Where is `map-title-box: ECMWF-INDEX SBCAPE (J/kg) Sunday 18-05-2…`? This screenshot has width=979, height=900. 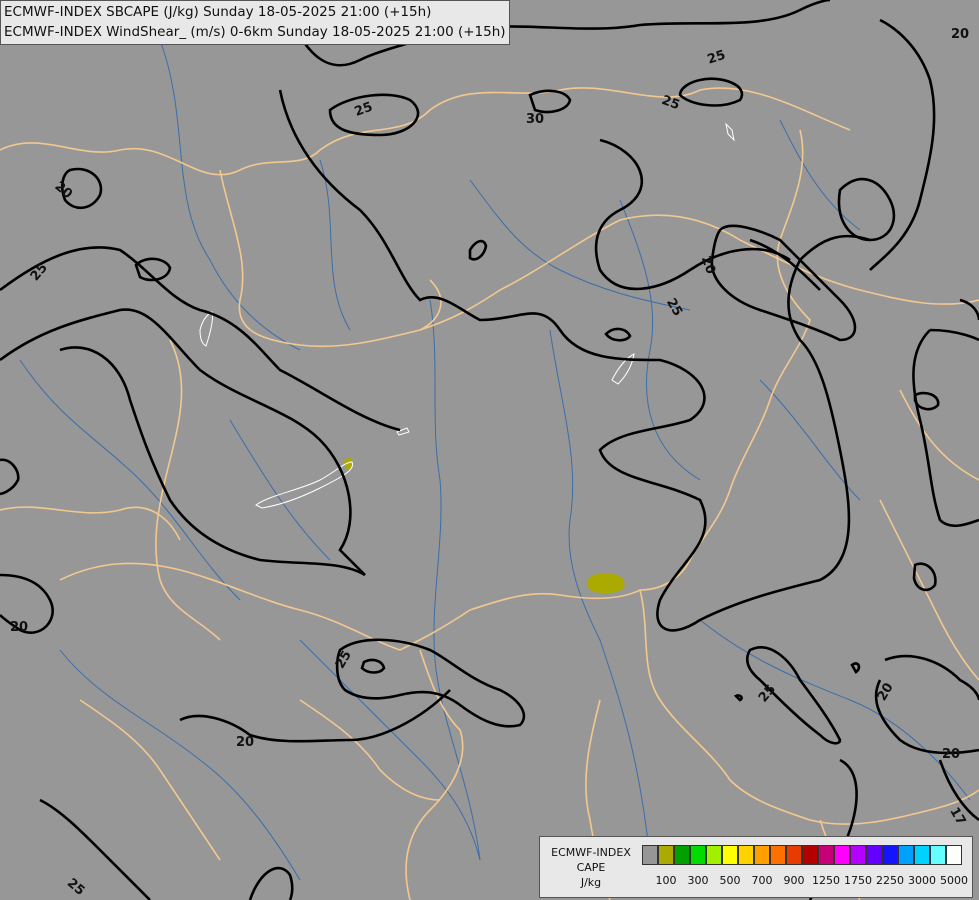 map-title-box: ECMWF-INDEX SBCAPE (J/kg) Sunday 18-05-2… is located at coordinates (255, 22).